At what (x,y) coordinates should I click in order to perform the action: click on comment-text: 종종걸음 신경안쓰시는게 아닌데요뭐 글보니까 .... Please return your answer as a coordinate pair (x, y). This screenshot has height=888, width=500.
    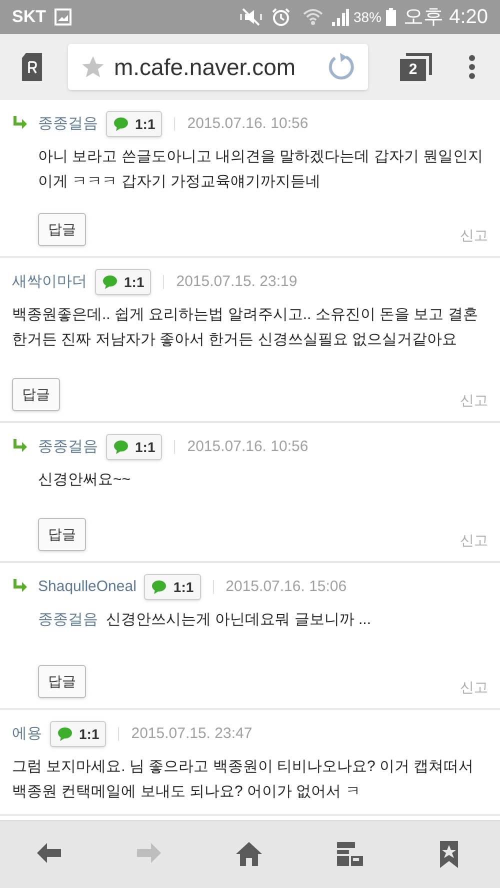
    Looking at the image, I should click on (205, 620).